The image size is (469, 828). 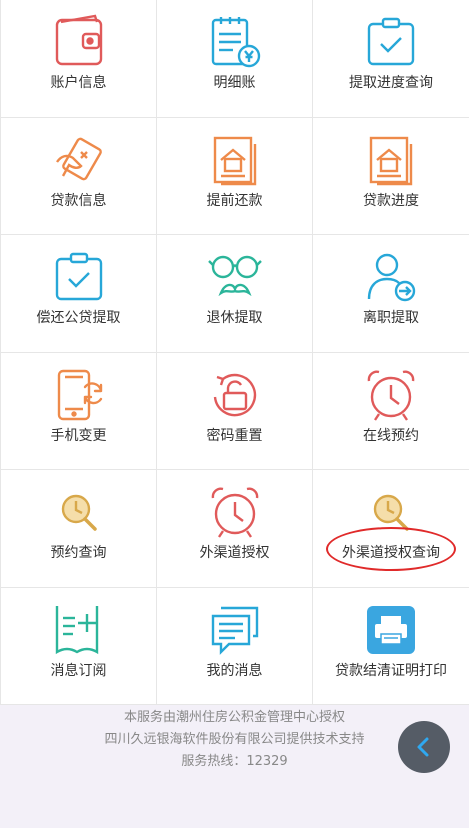 What do you see at coordinates (234, 553) in the screenshot?
I see `menu-item-label: 外渠道授权` at bounding box center [234, 553].